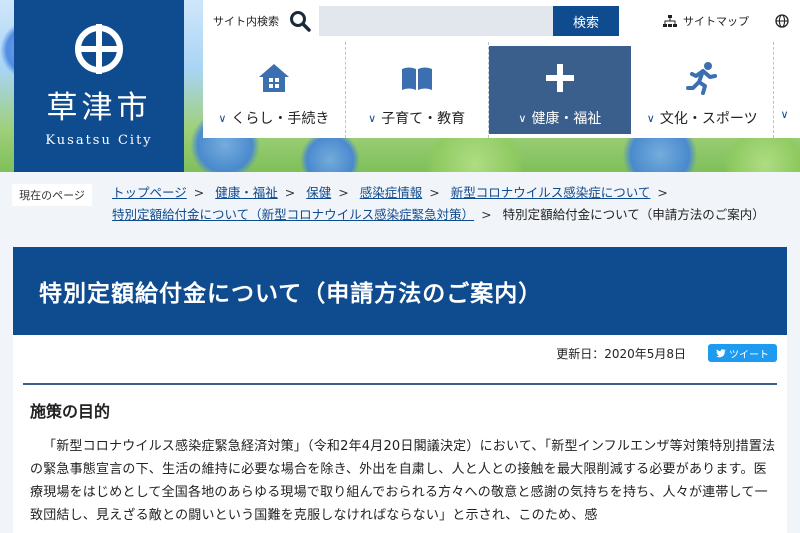  Describe the element at coordinates (70, 411) in the screenshot. I see `section-title: 施策の目的` at that location.